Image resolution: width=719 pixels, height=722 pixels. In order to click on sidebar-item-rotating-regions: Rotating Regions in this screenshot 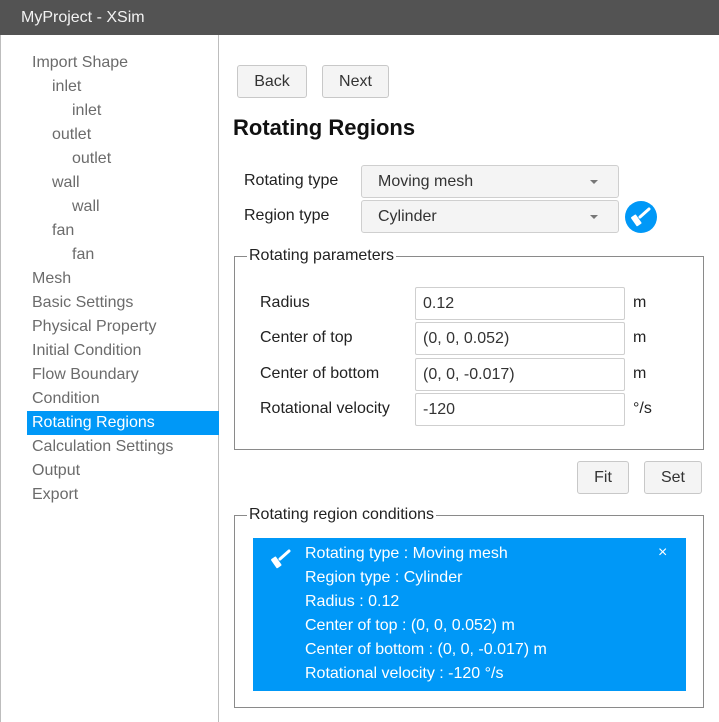, I will do `click(123, 423)`.